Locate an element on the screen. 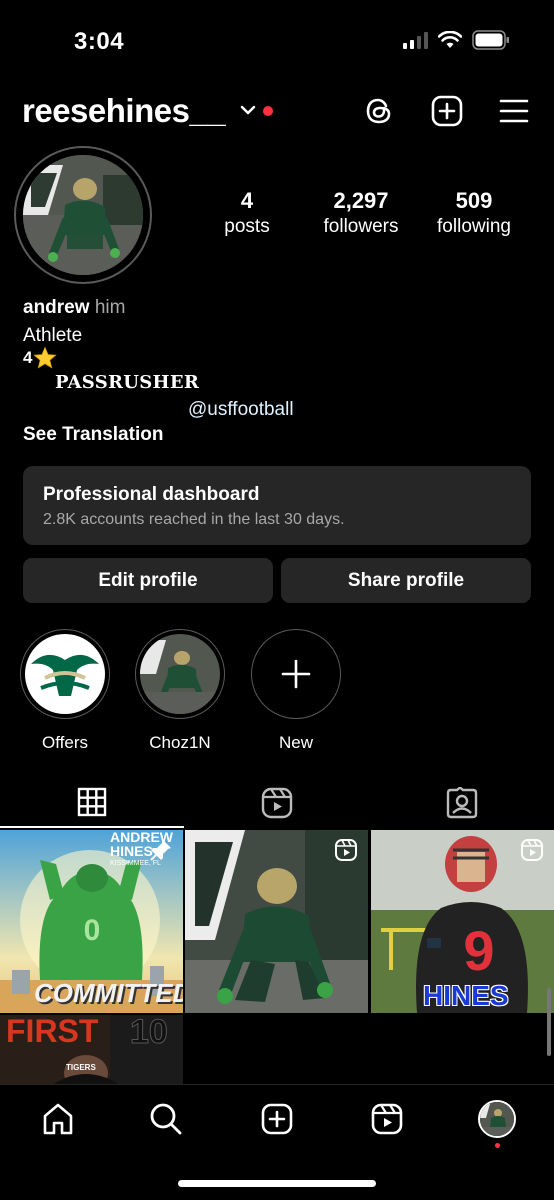  share-profile-button: Share profile is located at coordinates (406, 580).